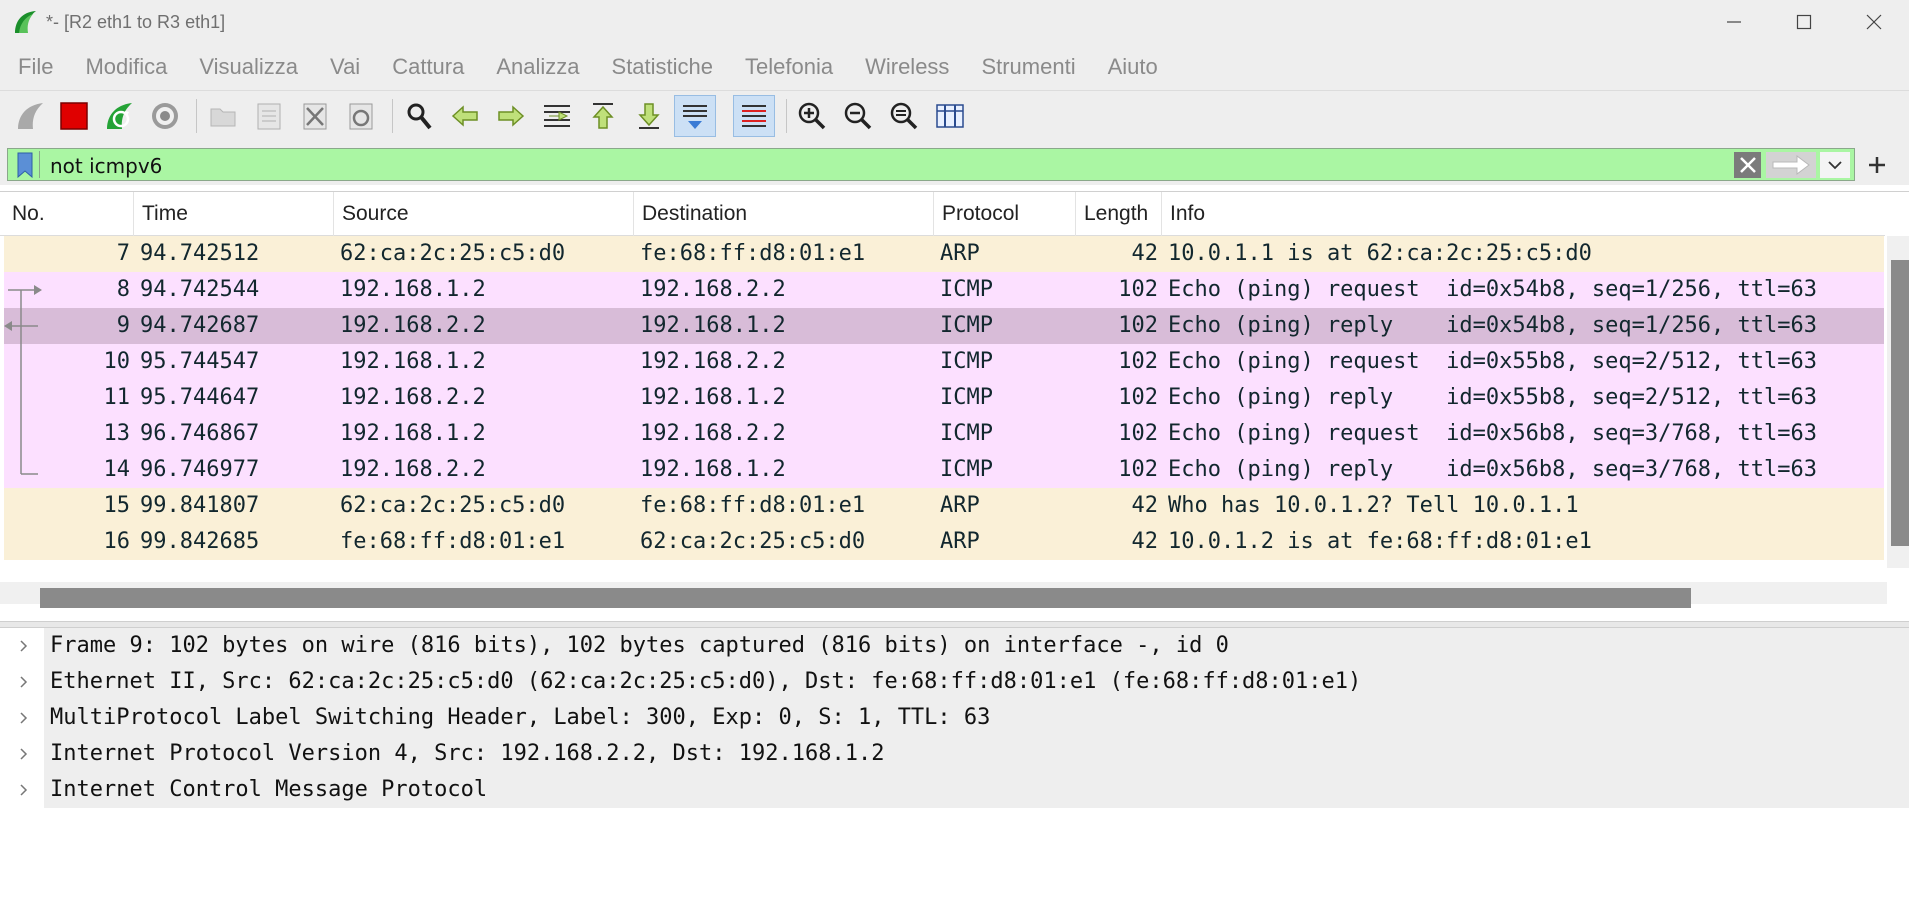 The width and height of the screenshot is (1909, 900). What do you see at coordinates (248, 67) in the screenshot?
I see `menu-visualizza: Visualizza` at bounding box center [248, 67].